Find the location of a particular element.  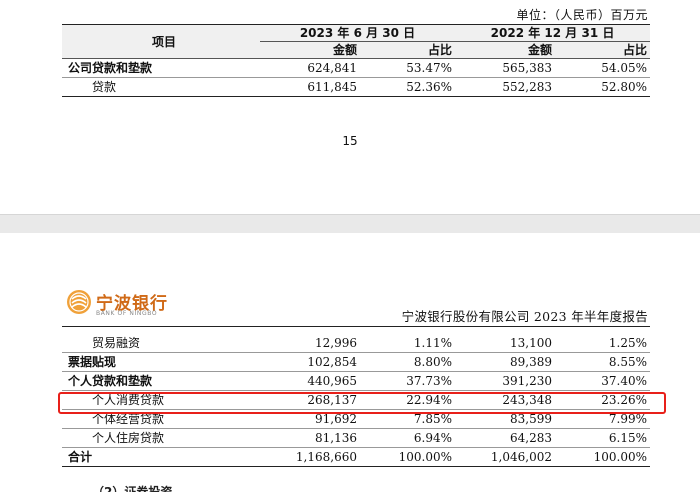

ratio-cell: 6.94% is located at coordinates (407, 438).